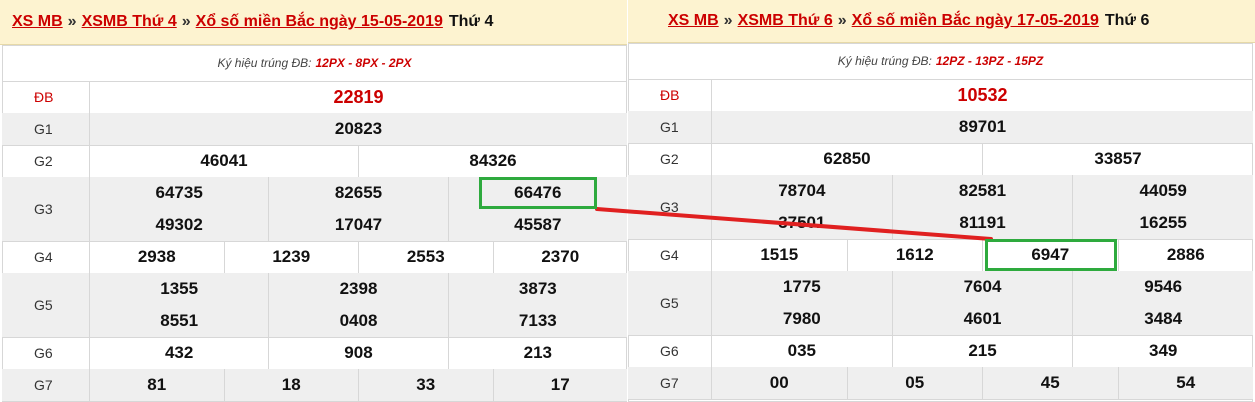 The image size is (1255, 402). I want to click on left-breadcrumb-xsmb-link: XS MB, so click(37, 22).